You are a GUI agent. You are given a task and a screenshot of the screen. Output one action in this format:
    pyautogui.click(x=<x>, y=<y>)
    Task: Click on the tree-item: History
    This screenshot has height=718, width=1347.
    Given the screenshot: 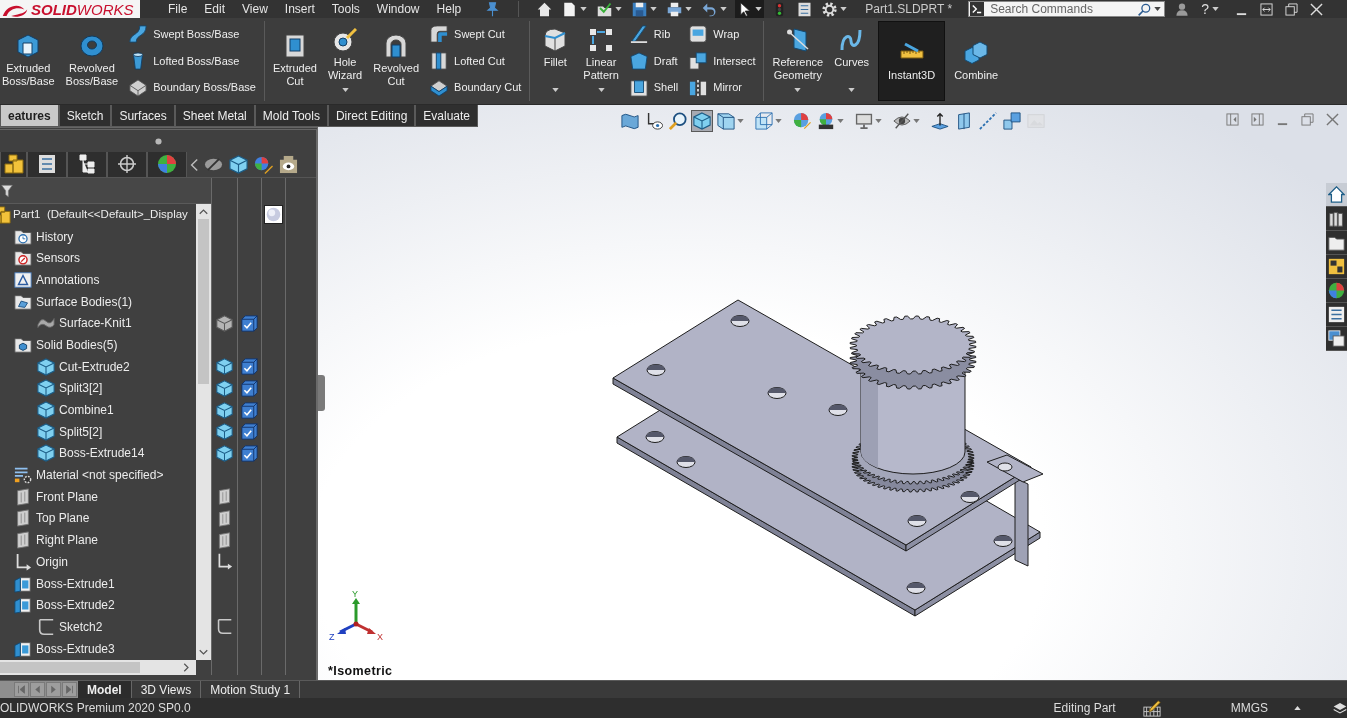 What is the action you would take?
    pyautogui.click(x=55, y=236)
    